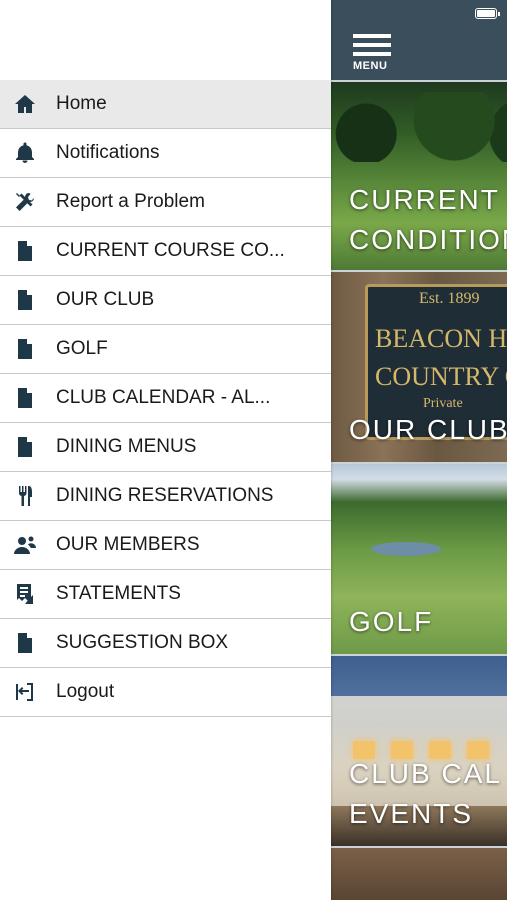 The height and width of the screenshot is (900, 507). I want to click on tile-label: EVENTS, so click(411, 813).